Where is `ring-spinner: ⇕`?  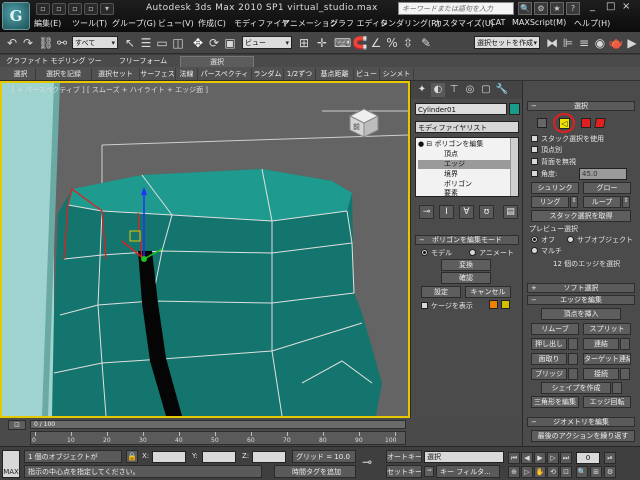
ring-spinner: ⇕ is located at coordinates (574, 202).